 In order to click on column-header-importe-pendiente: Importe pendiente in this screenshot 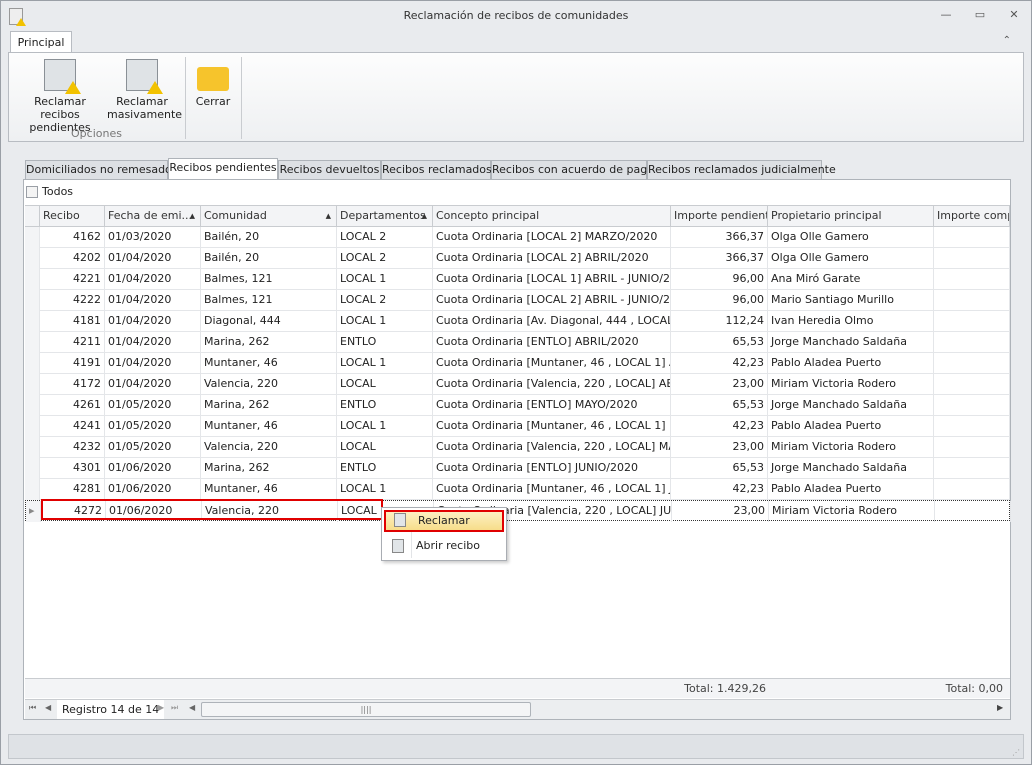, I will do `click(719, 216)`.